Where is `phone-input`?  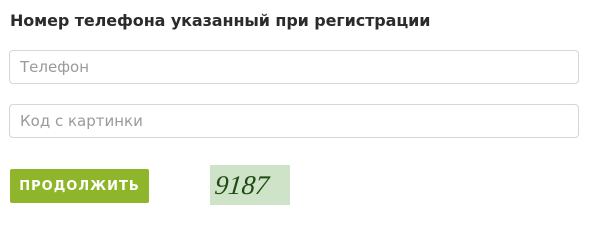 phone-input is located at coordinates (294, 67).